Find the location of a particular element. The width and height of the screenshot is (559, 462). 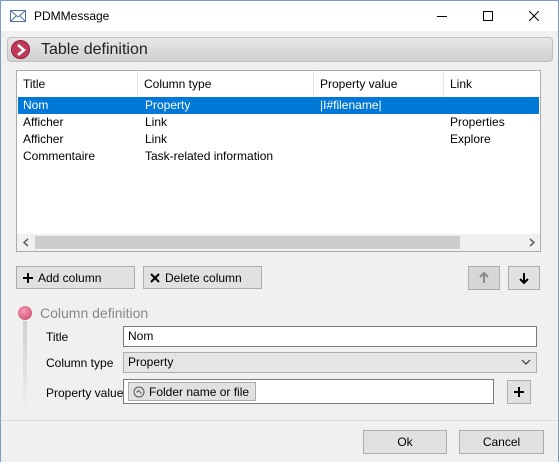

table-row: Afficher Link Properties is located at coordinates (278, 122).